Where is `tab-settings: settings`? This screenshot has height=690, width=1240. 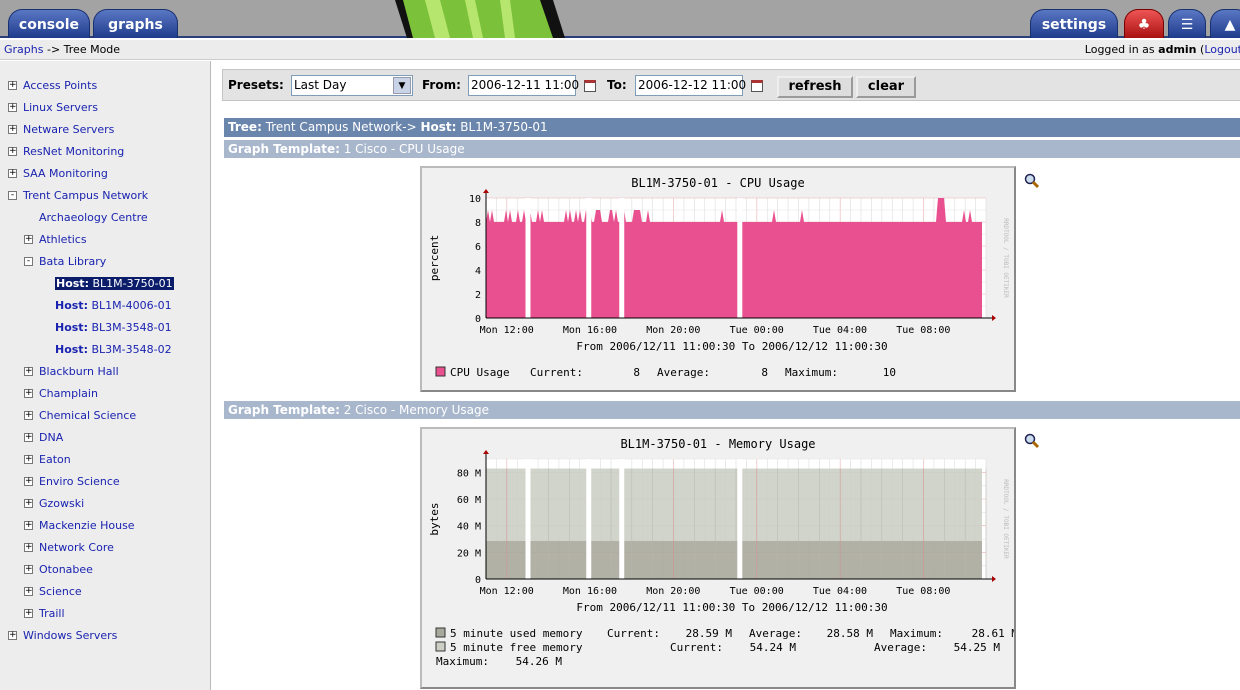 tab-settings: settings is located at coordinates (1074, 23).